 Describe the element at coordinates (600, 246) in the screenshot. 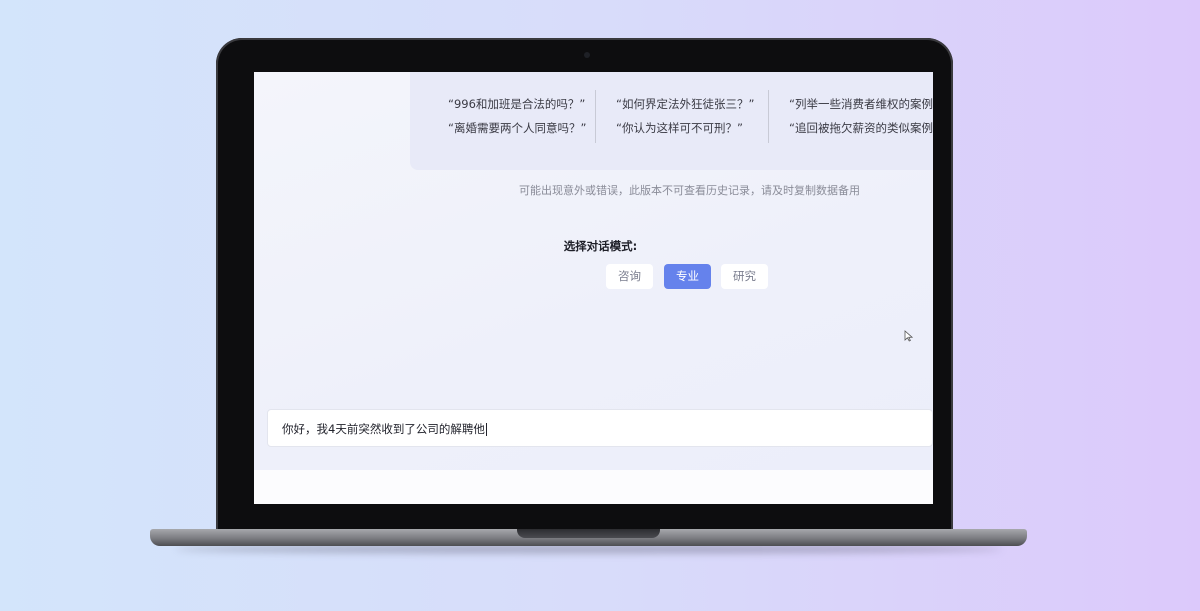

I see `mode-title: 选择对话模式:` at that location.